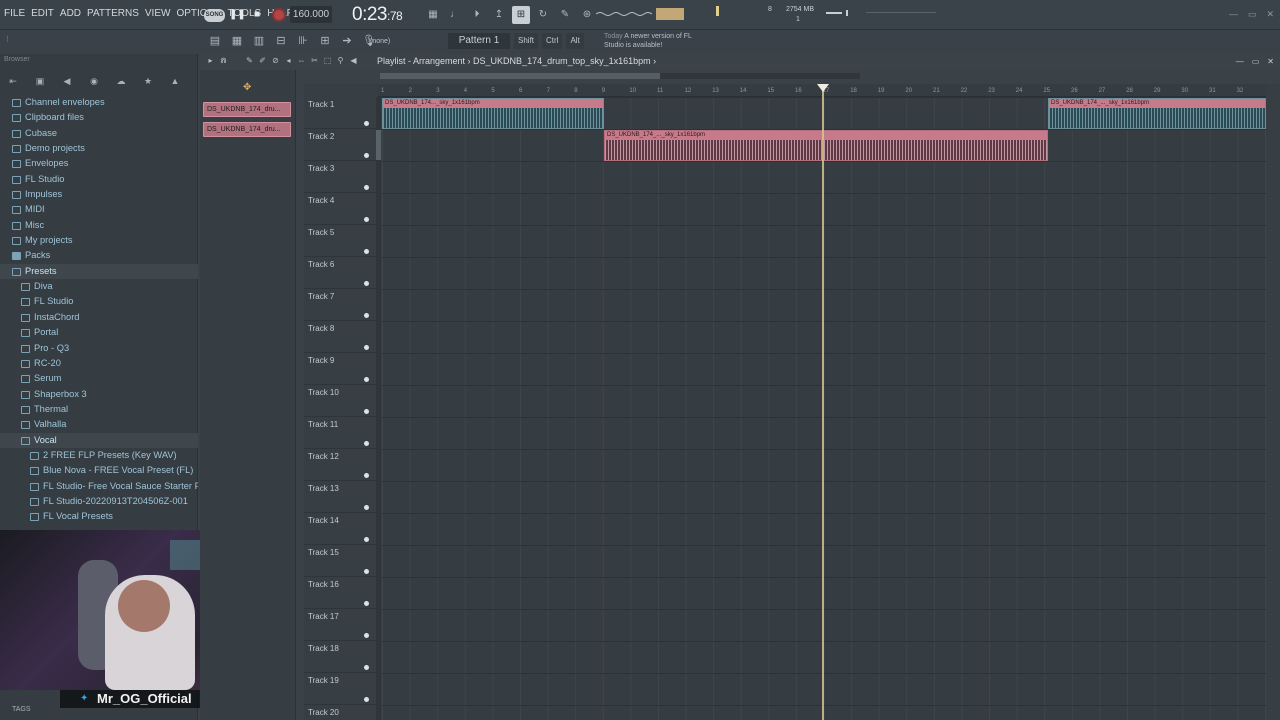  Describe the element at coordinates (433, 15) in the screenshot. I see `pattern-song-icon: ▦` at that location.